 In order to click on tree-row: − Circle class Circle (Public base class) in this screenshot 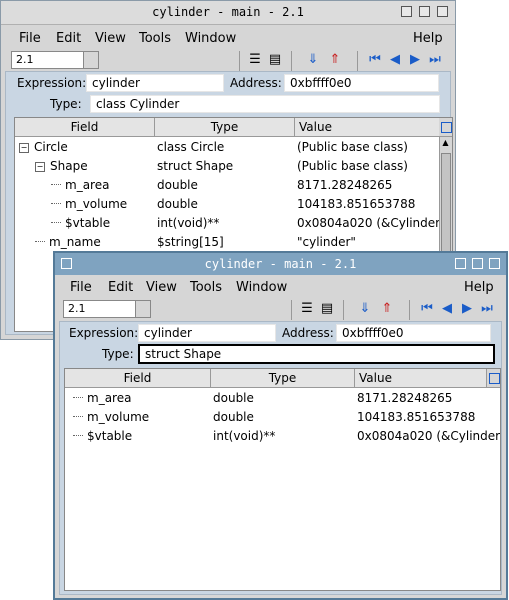, I will do `click(233, 147)`.